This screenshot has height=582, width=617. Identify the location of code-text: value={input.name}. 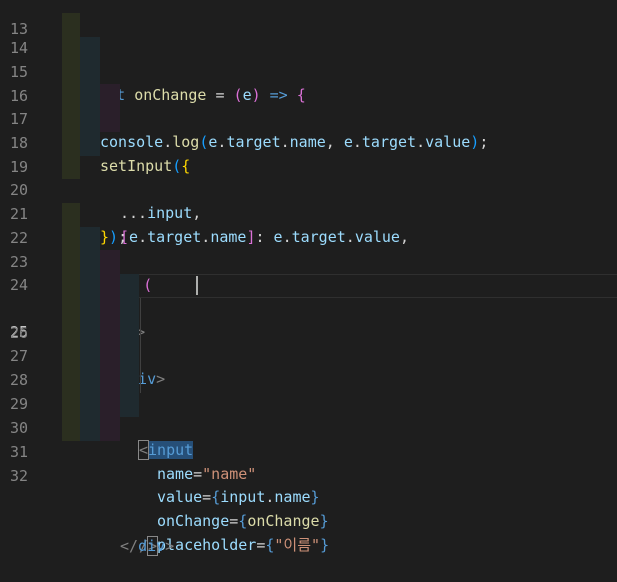
(238, 497).